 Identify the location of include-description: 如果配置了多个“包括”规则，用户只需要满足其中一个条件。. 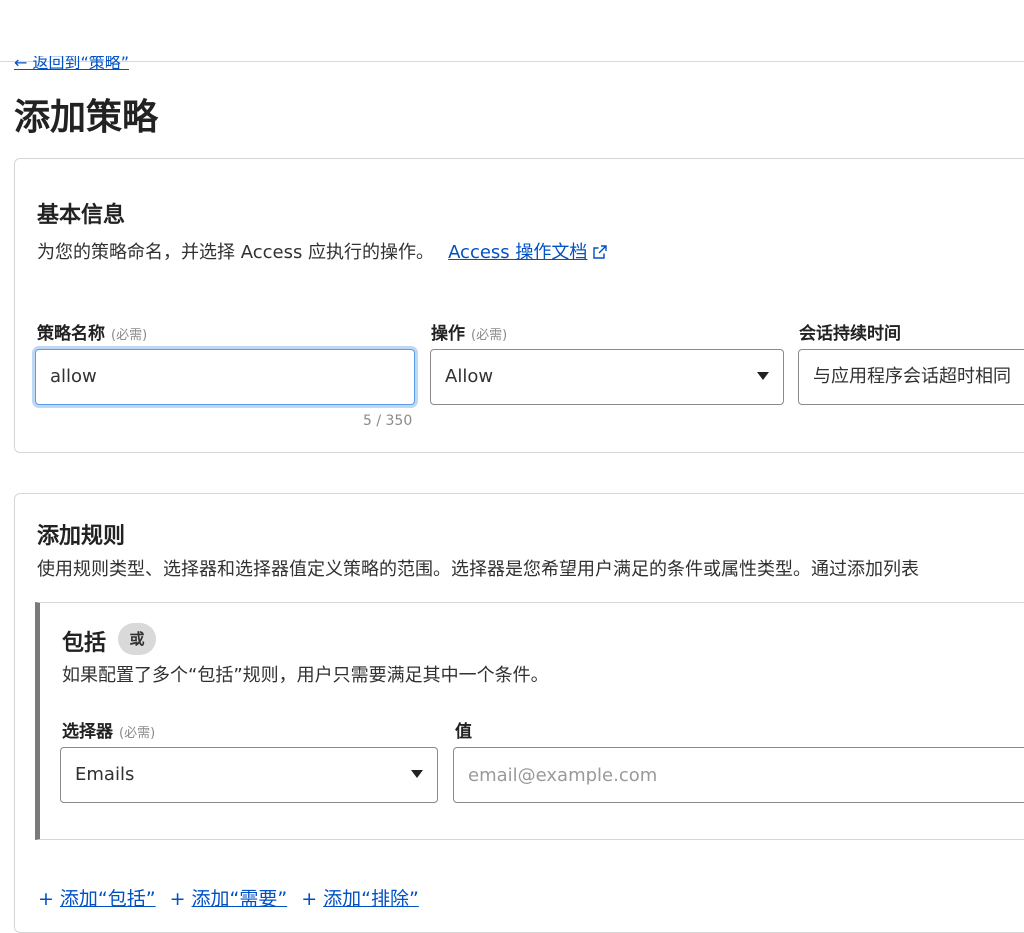
(305, 675).